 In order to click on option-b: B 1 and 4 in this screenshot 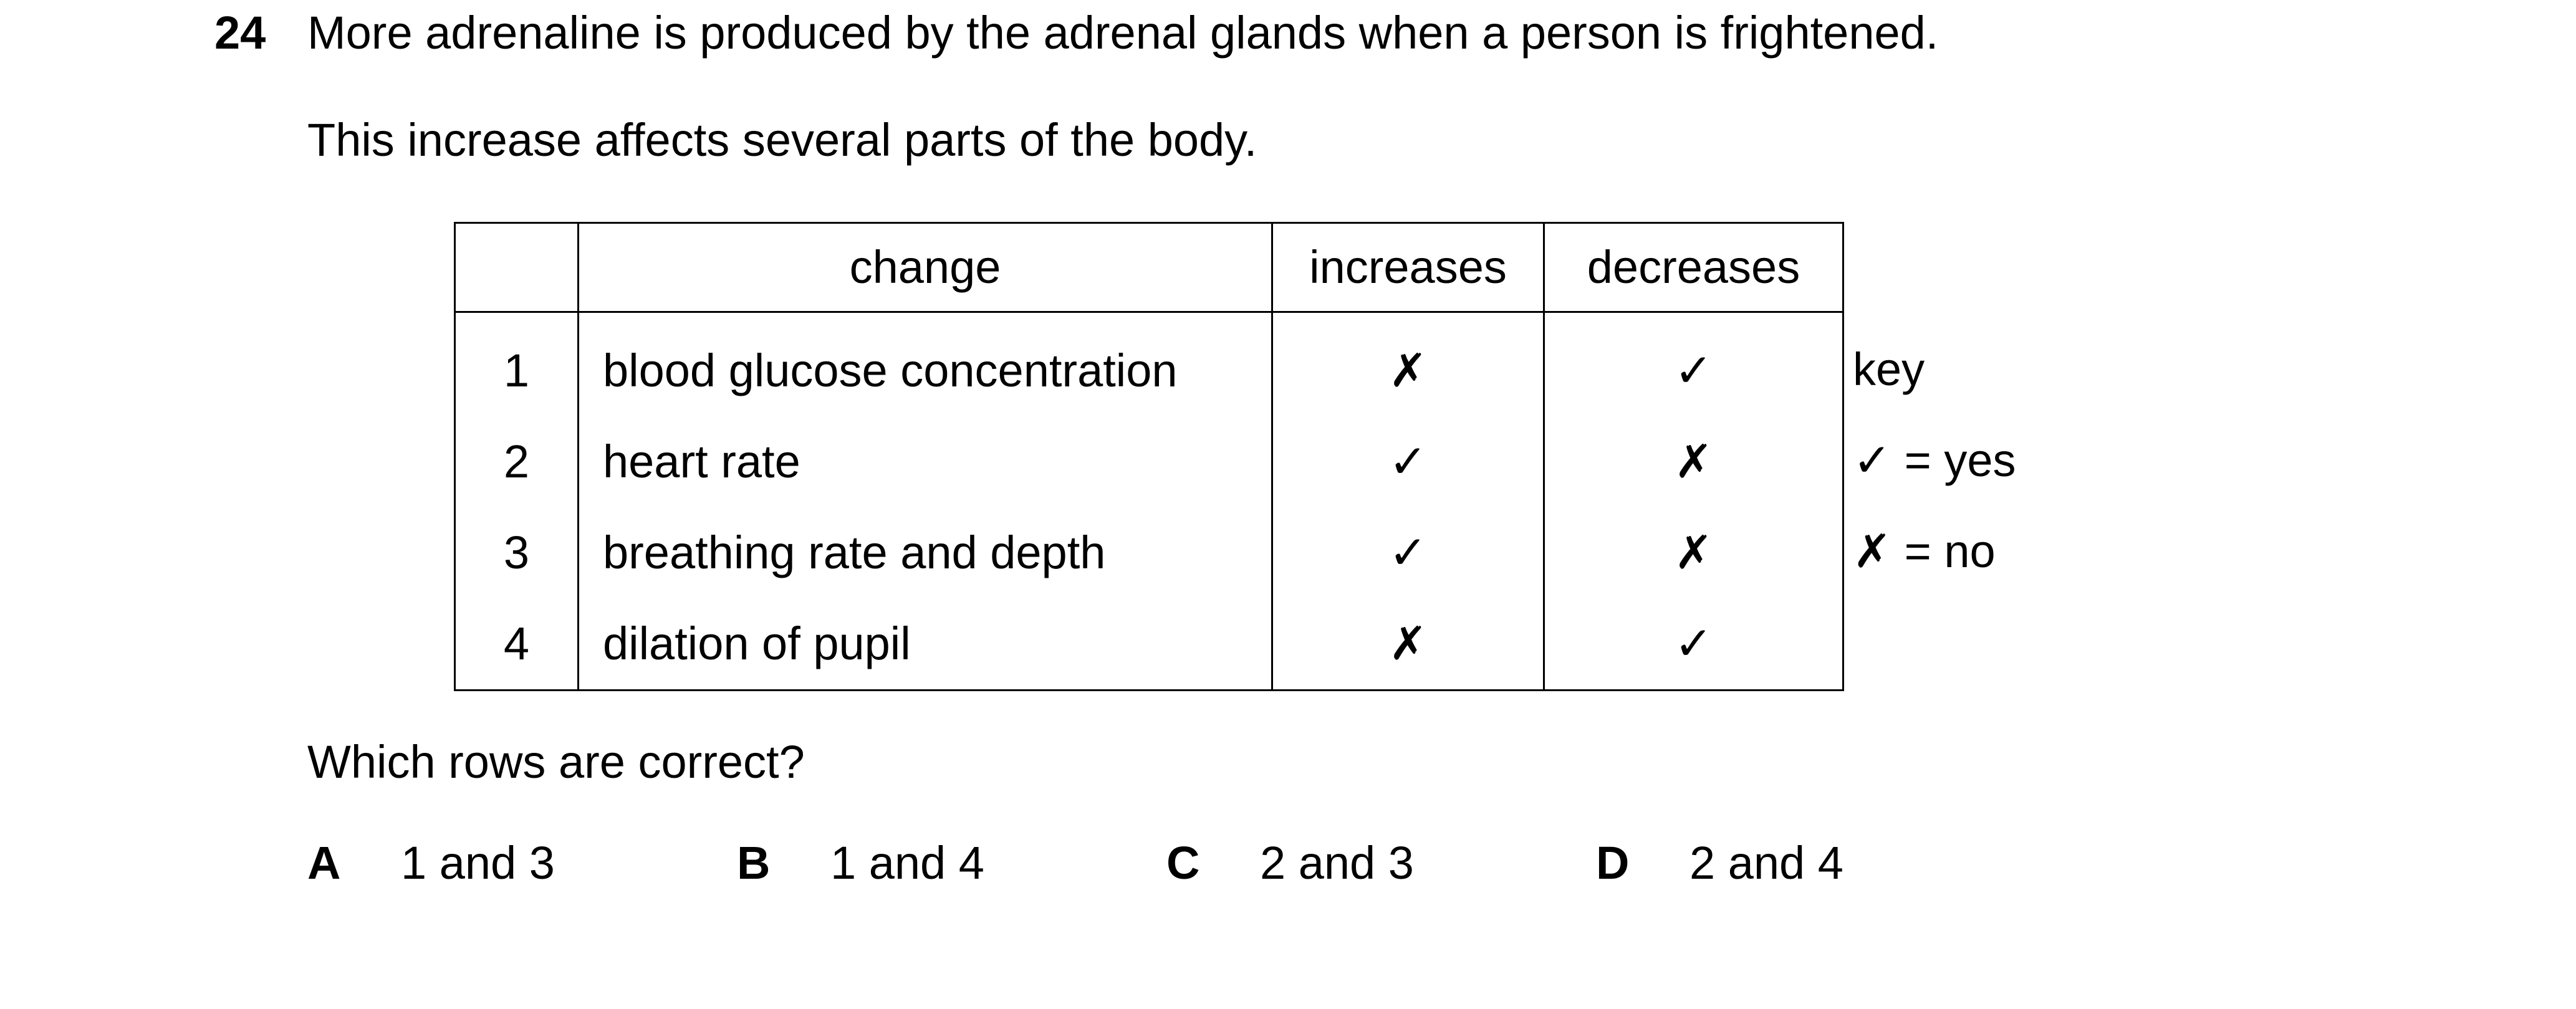, I will do `click(860, 863)`.